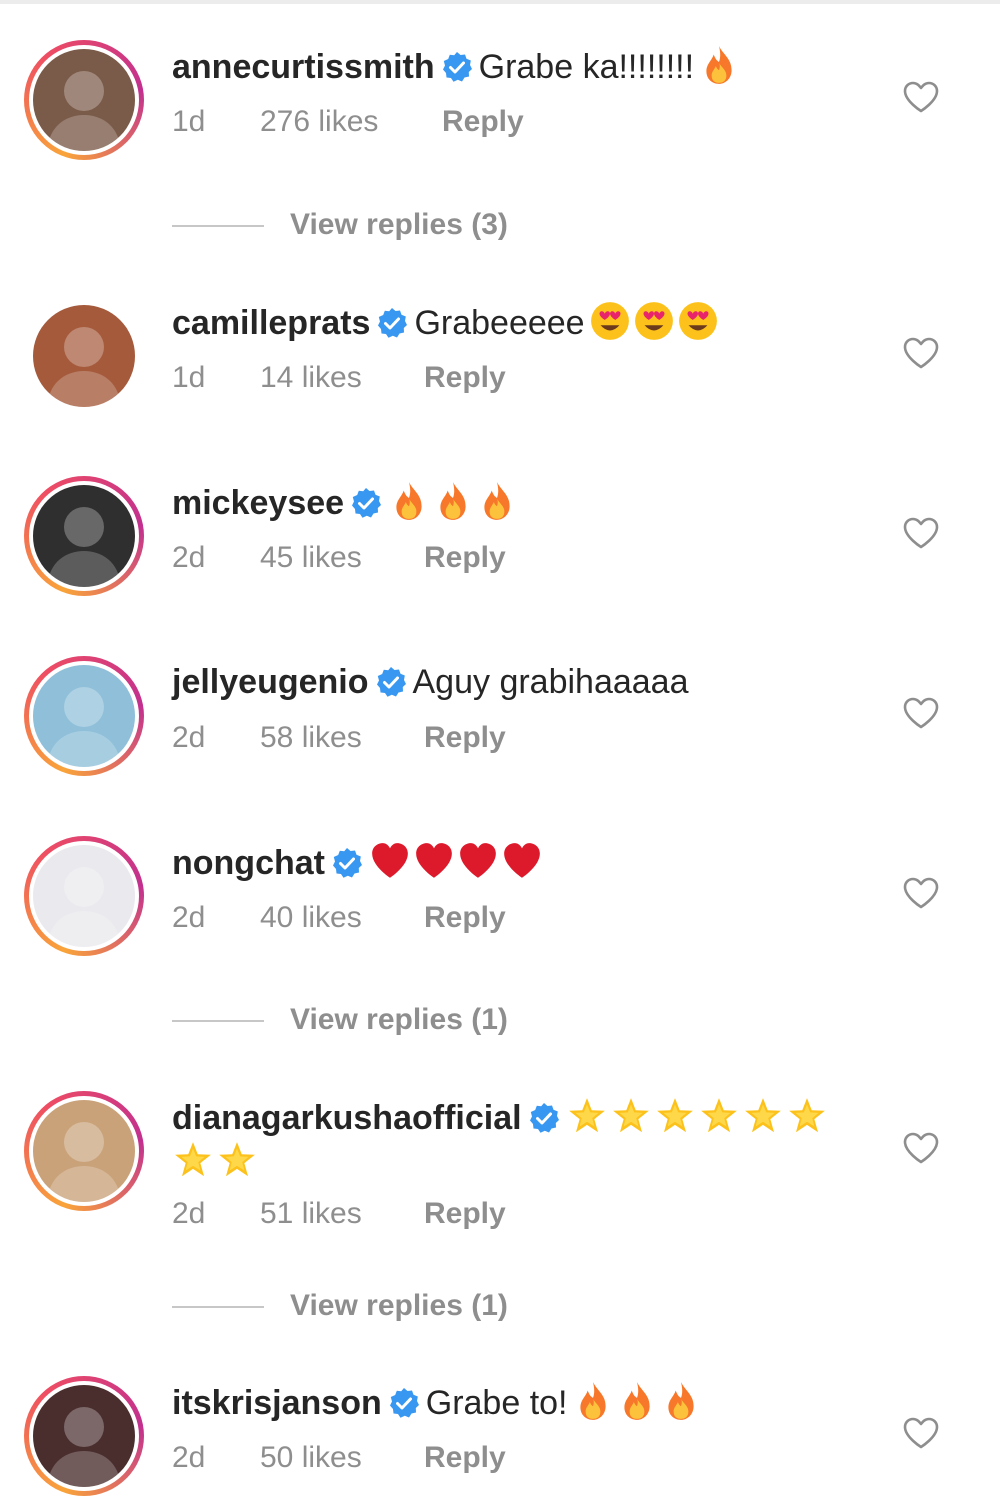 The image size is (1000, 1496). What do you see at coordinates (499, 323) in the screenshot?
I see `comment-text: Grabeeeee` at bounding box center [499, 323].